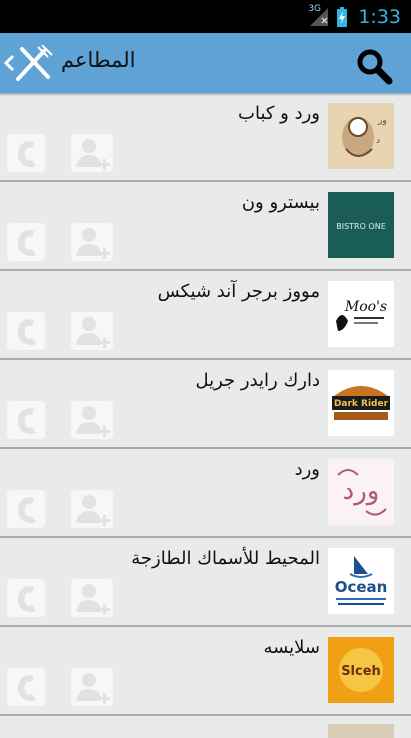 This screenshot has height=738, width=411. What do you see at coordinates (279, 113) in the screenshot?
I see `restaurant-name: ورد و كباب` at bounding box center [279, 113].